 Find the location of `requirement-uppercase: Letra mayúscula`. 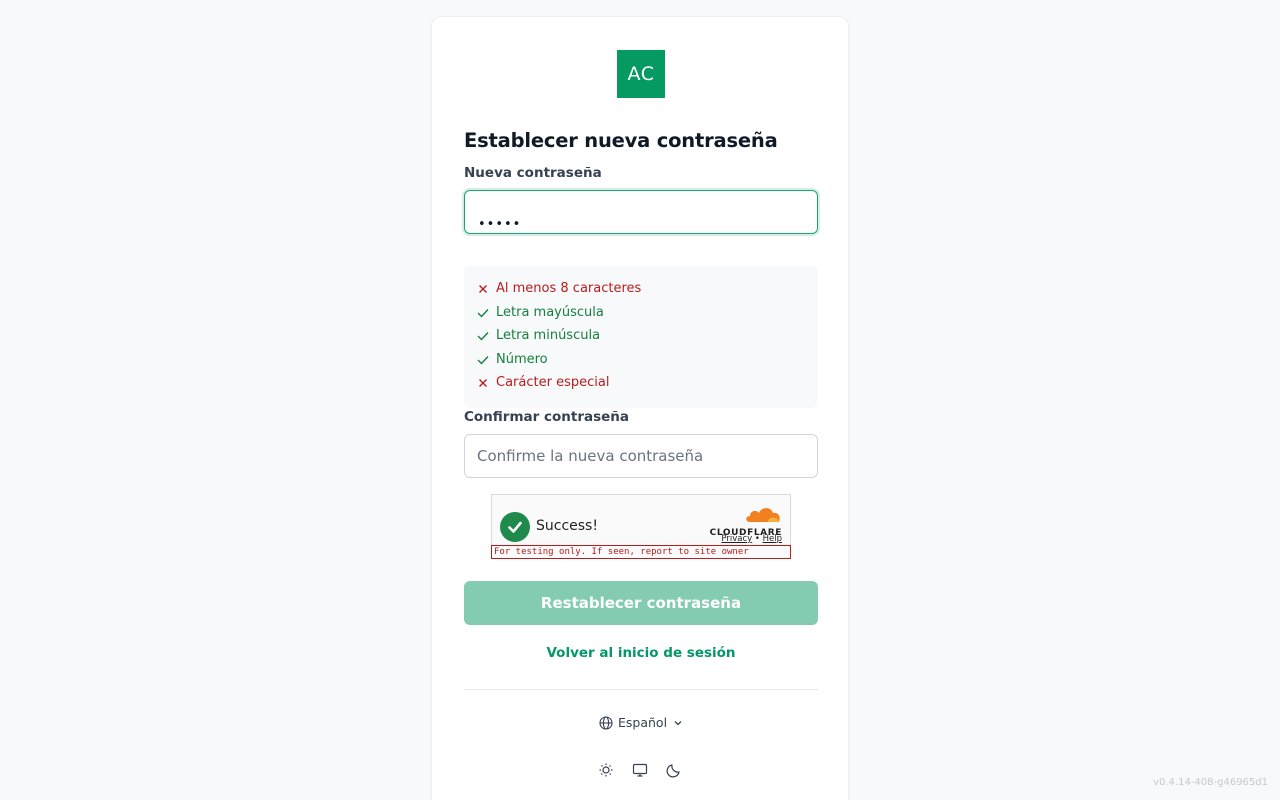

requirement-uppercase: Letra mayúscula is located at coordinates (540, 312).